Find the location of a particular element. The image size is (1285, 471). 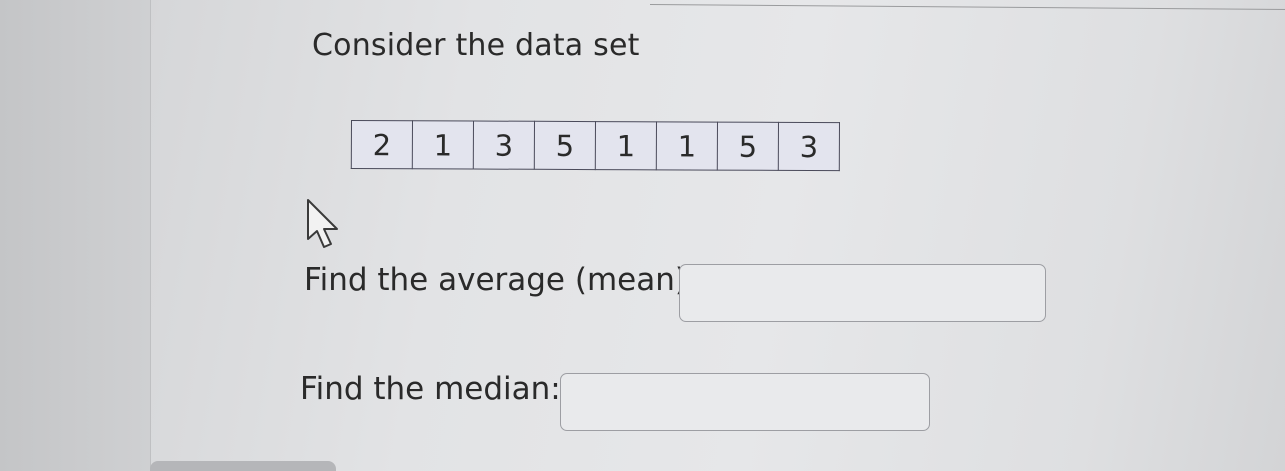

data-cell: 2 is located at coordinates (382, 144).